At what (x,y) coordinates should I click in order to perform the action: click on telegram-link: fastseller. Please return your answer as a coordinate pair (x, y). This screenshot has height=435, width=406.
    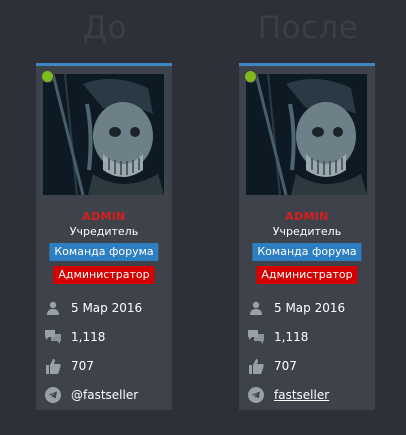
    Looking at the image, I should click on (301, 395).